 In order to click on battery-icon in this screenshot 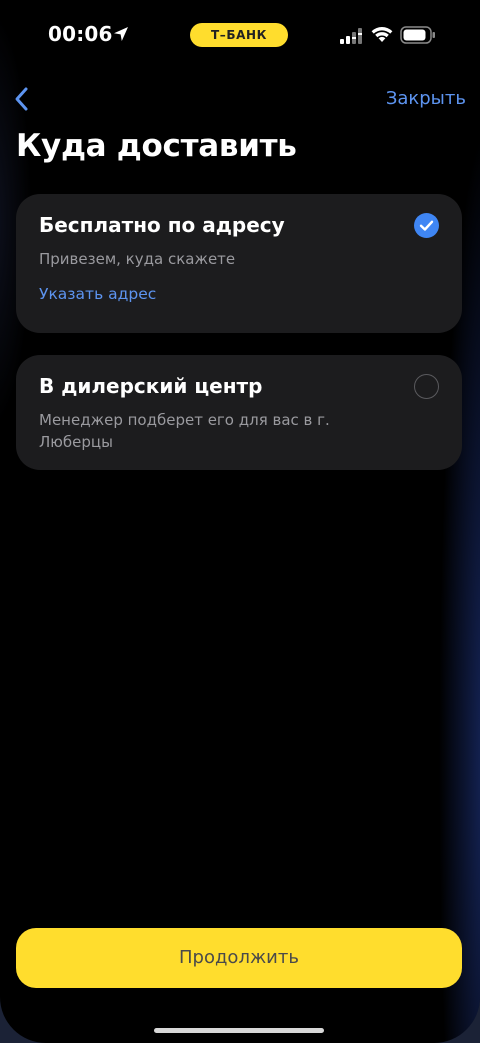, I will do `click(417, 35)`.